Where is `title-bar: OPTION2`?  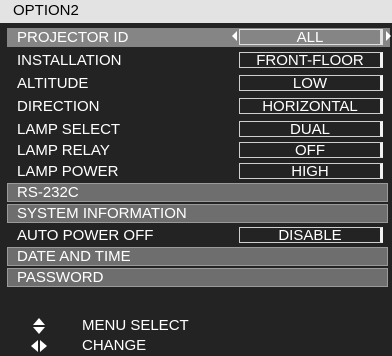
title-bar: OPTION2 is located at coordinates (196, 11).